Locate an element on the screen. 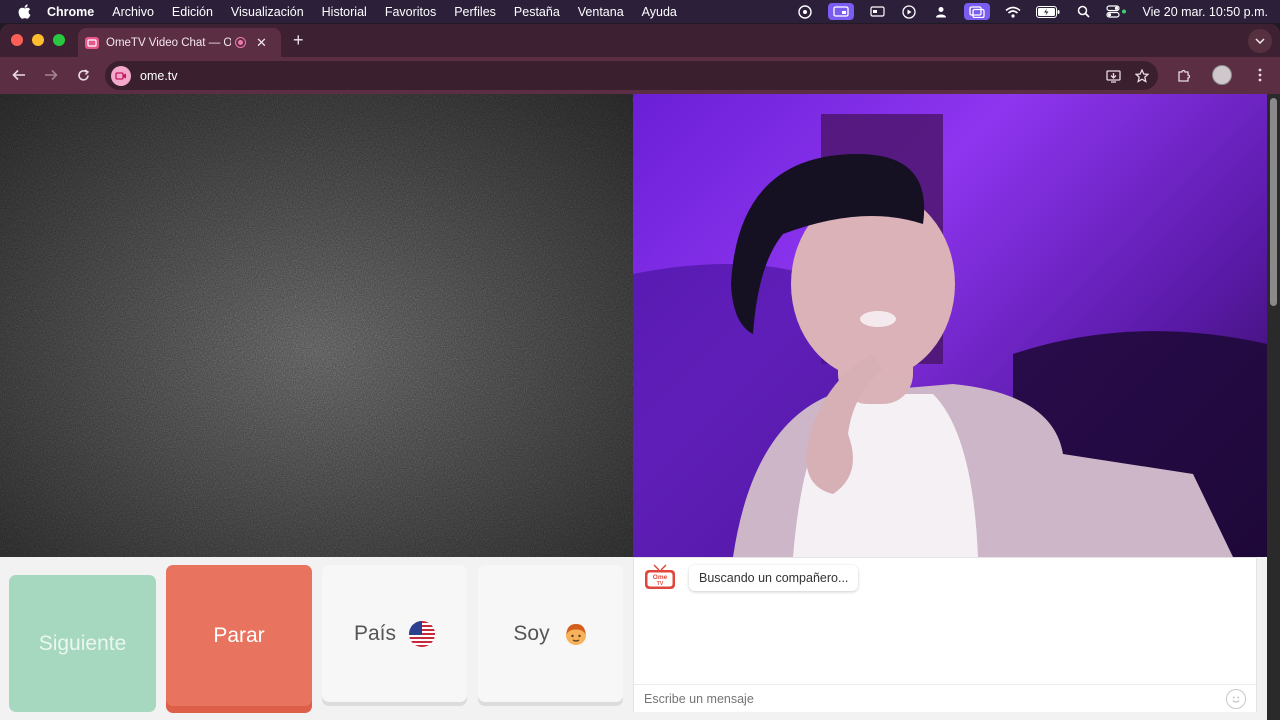 This screenshot has width=1280, height=720. svg-text: TV is located at coordinates (660, 584).